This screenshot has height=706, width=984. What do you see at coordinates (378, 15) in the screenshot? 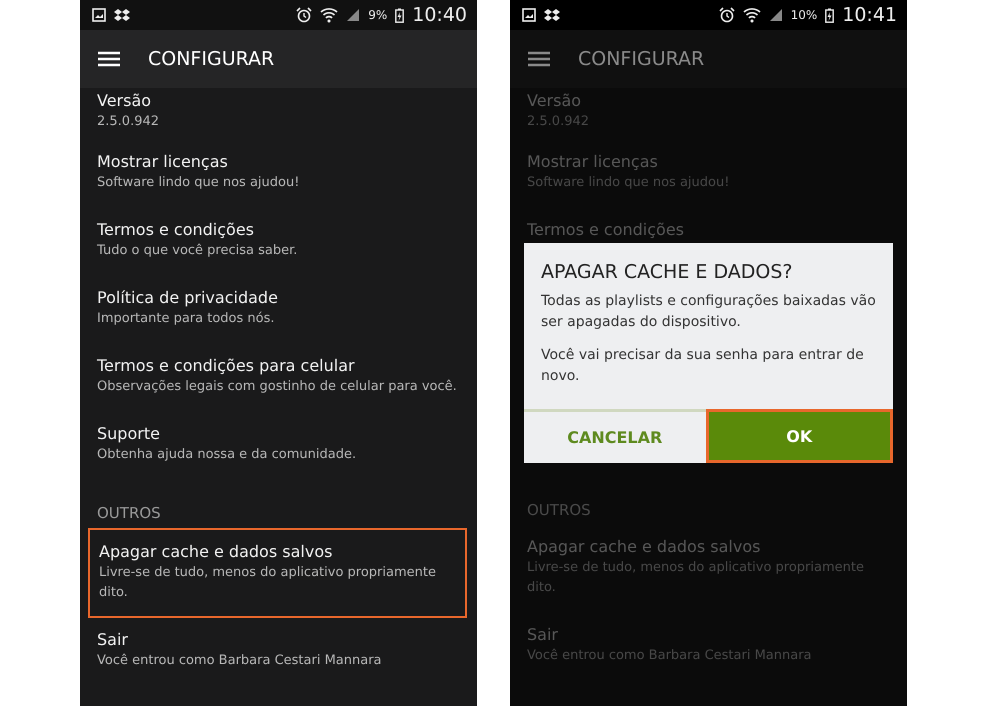
I see `battery-percentage: 9%` at bounding box center [378, 15].